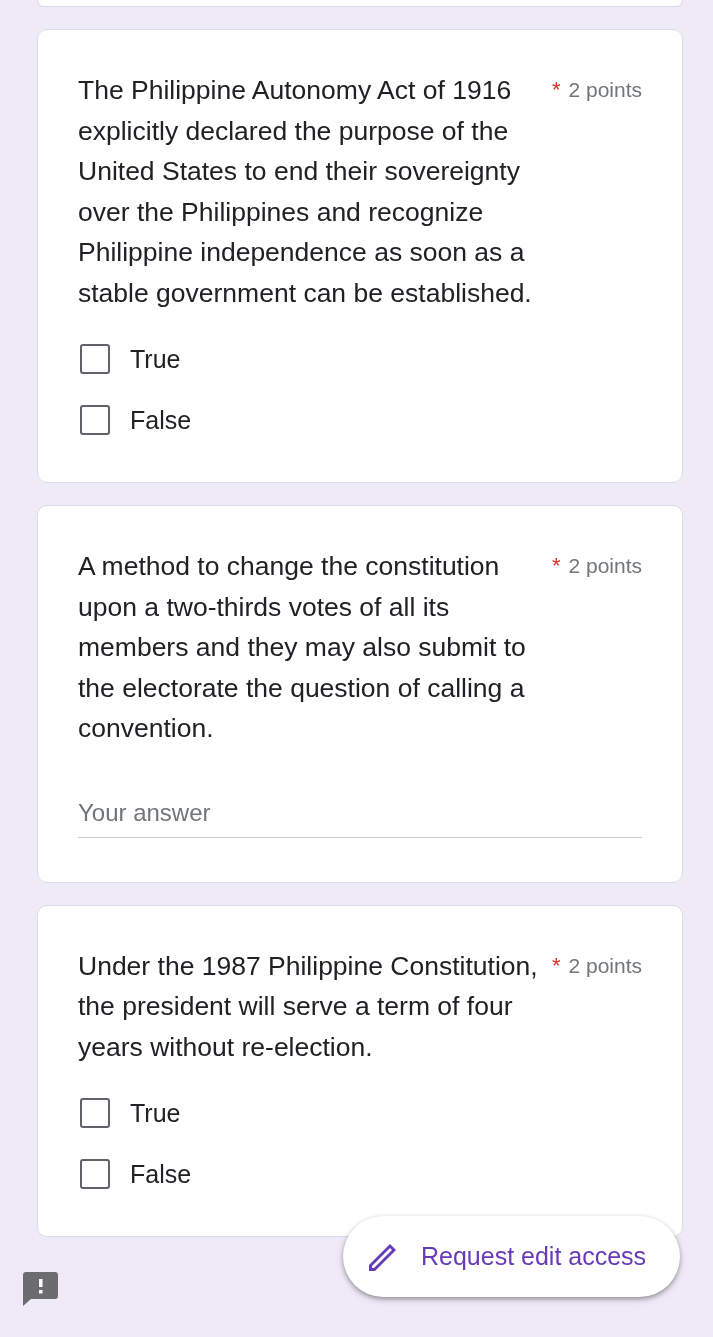  I want to click on question-text: The Philippine Autonomy Act of 1916 explicitly declared the purpose of the United States to end their sovereignty over the Philippines and recognize Philippine independence as soon as a stable government can be established., so click(305, 192).